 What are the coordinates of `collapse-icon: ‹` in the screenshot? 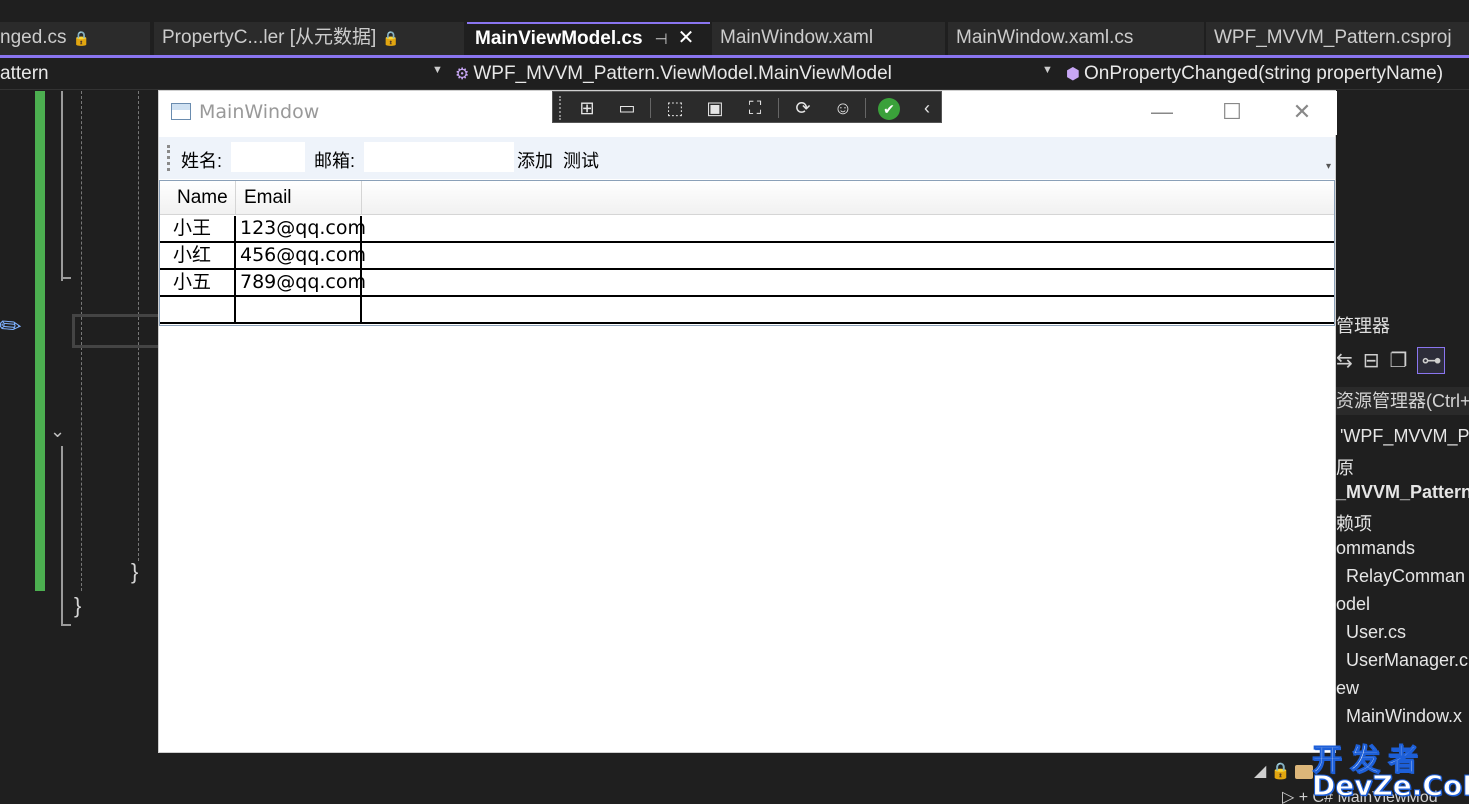 It's located at (927, 108).